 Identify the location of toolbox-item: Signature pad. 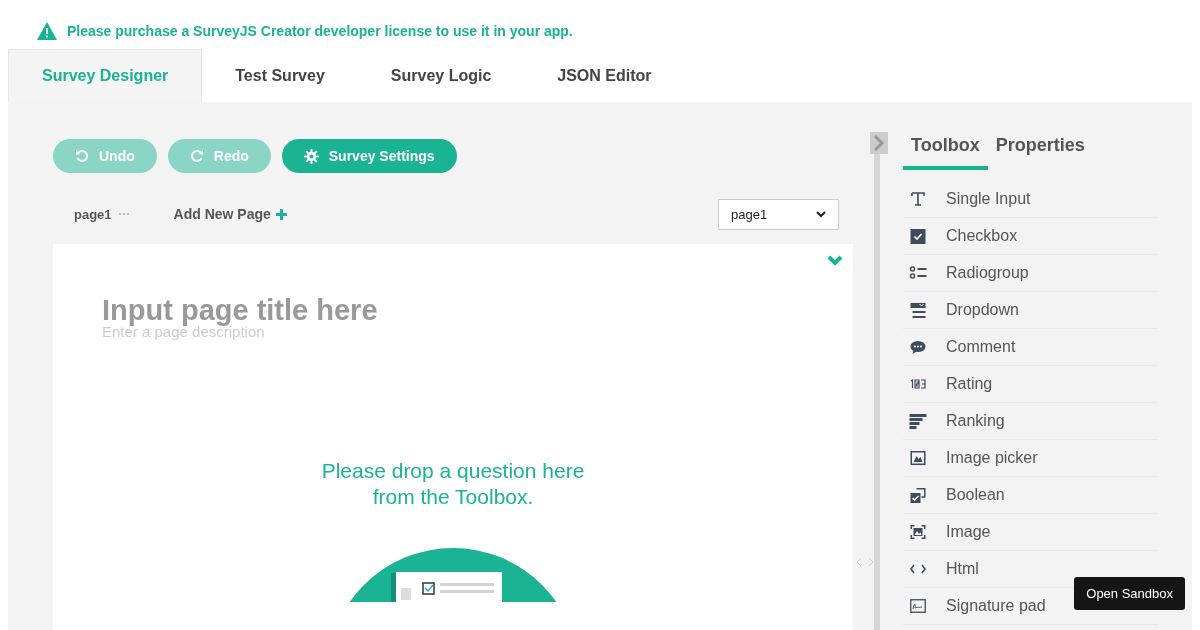
(977, 606).